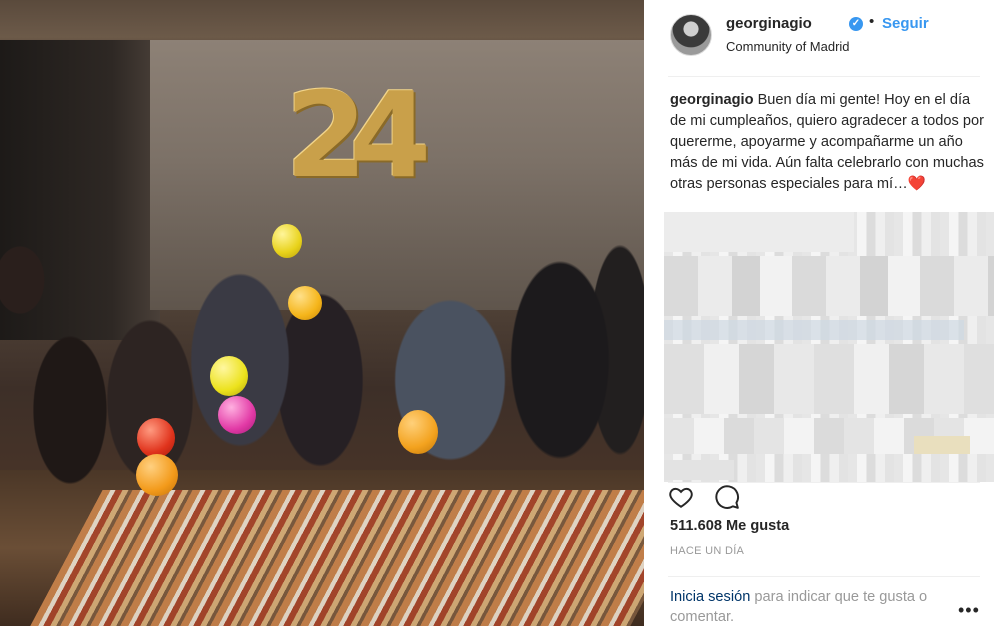 This screenshot has width=1000, height=626. What do you see at coordinates (156, 438) in the screenshot?
I see `balloon-red` at bounding box center [156, 438].